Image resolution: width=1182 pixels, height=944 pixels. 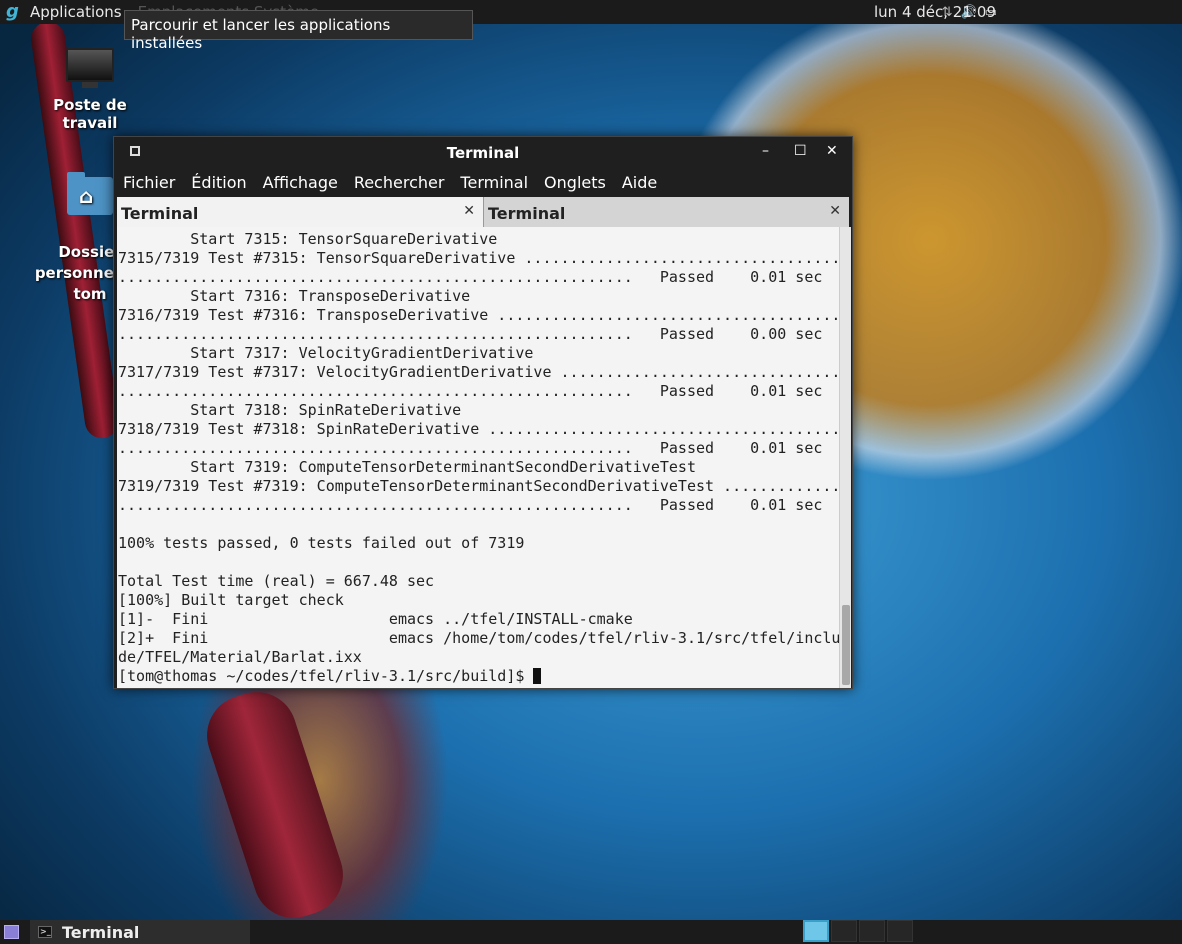 I want to click on computer-icon, so click(x=90, y=65).